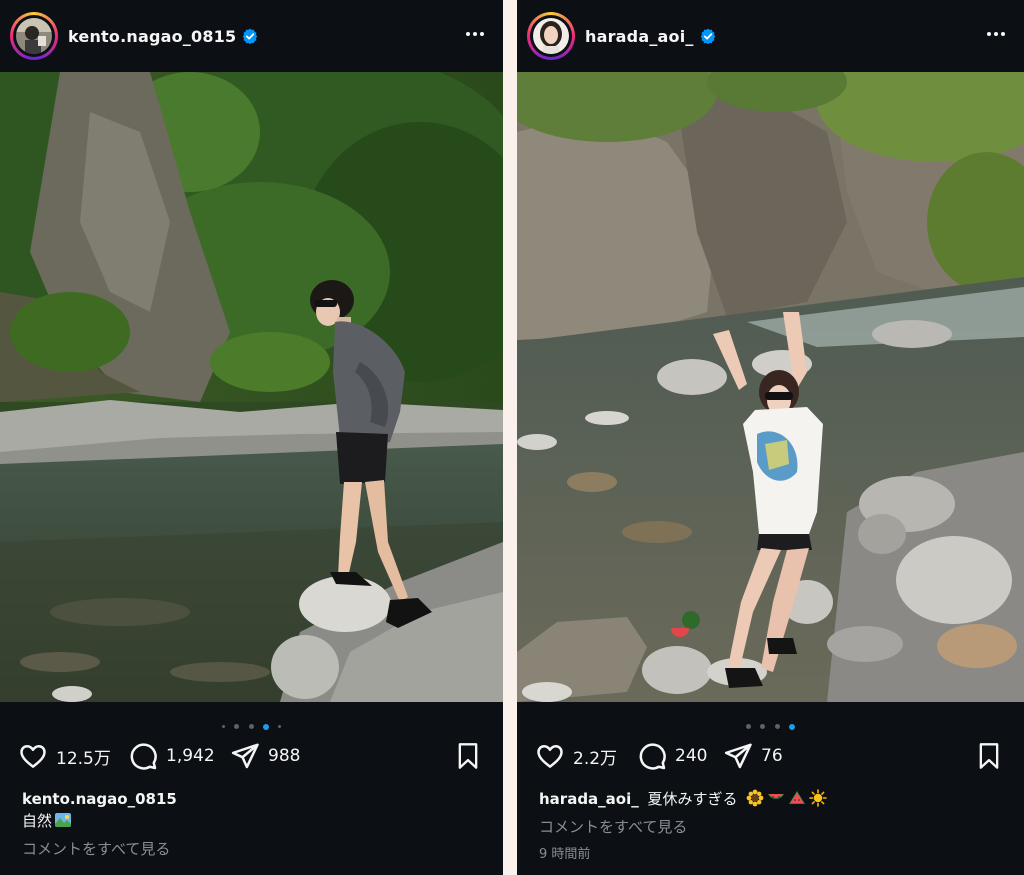 Image resolution: width=1024 pixels, height=875 pixels. Describe the element at coordinates (672, 756) in the screenshot. I see `comment-button: 240` at that location.